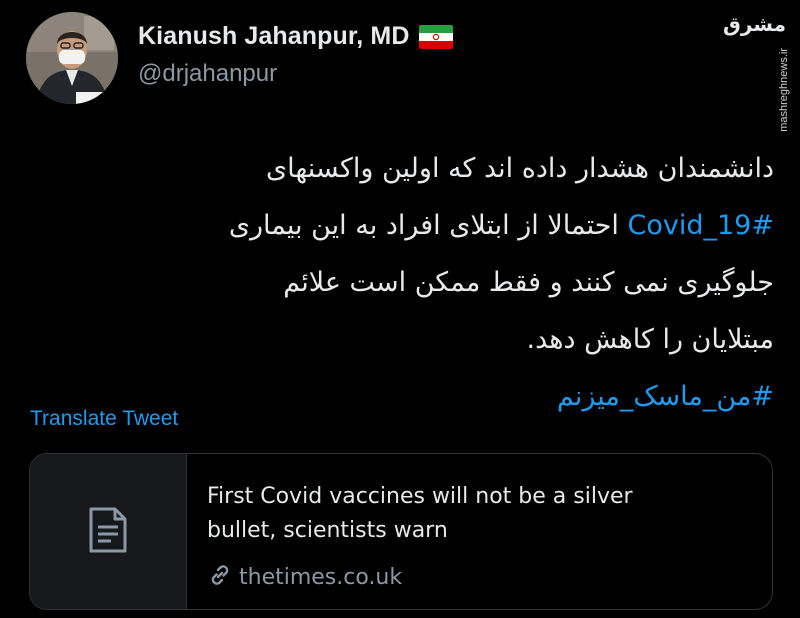 Image resolution: width=800 pixels, height=618 pixels. Describe the element at coordinates (423, 225) in the screenshot. I see `tweet-line-text: احتمالا از ابتلای افراد به این بیماری` at that location.